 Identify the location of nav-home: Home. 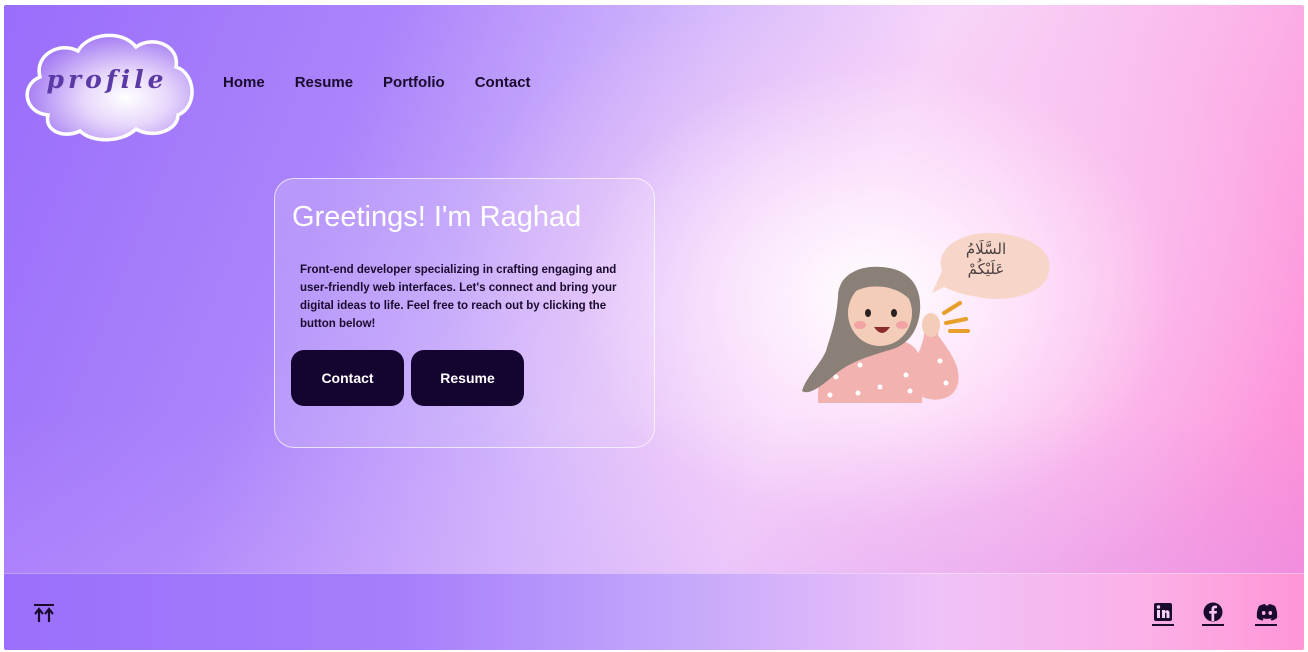
(244, 83).